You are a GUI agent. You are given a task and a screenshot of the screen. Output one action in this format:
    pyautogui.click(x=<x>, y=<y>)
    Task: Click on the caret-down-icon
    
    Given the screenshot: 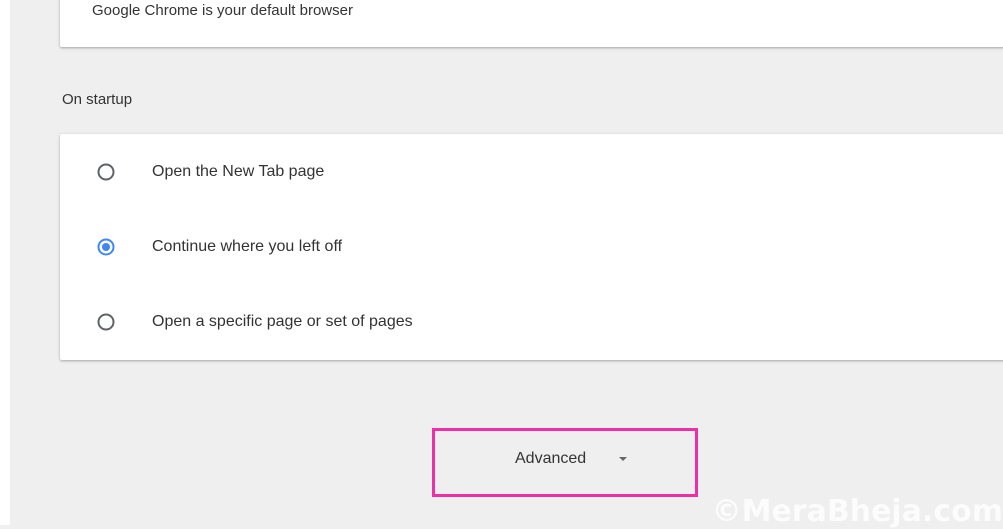 What is the action you would take?
    pyautogui.click(x=623, y=459)
    